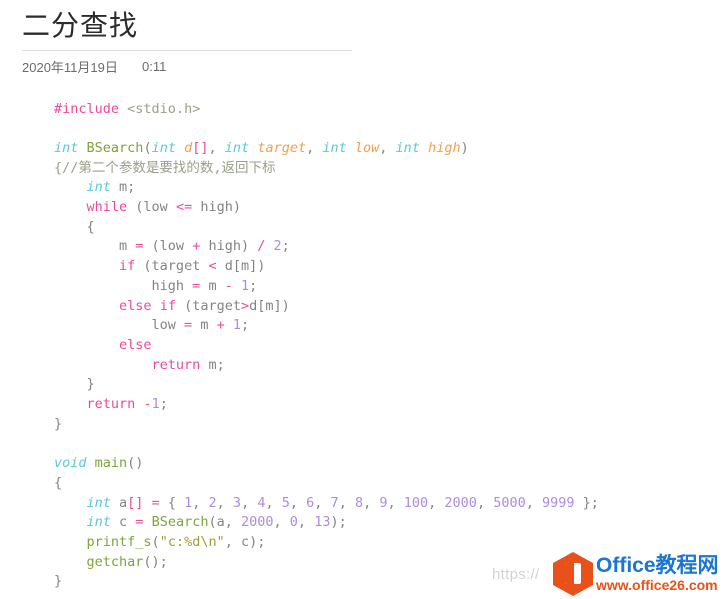 The image size is (723, 599). What do you see at coordinates (326, 425) in the screenshot?
I see `code-line: }` at bounding box center [326, 425].